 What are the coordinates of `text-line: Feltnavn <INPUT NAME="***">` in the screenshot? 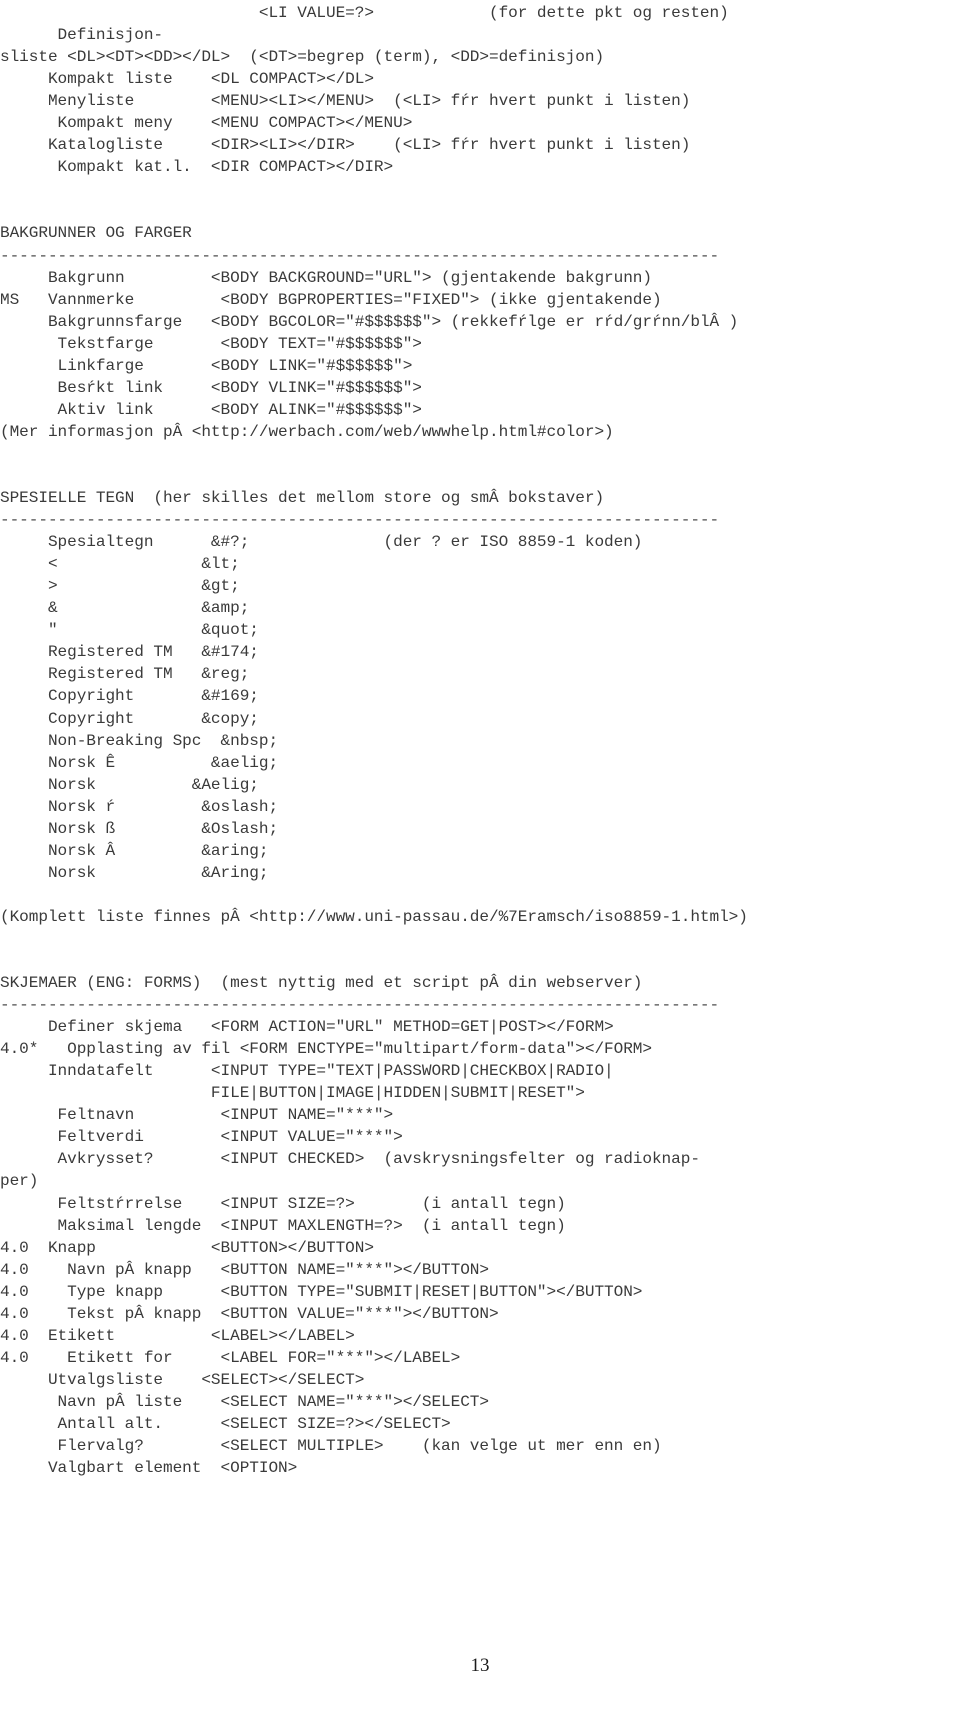 It's located at (197, 1115).